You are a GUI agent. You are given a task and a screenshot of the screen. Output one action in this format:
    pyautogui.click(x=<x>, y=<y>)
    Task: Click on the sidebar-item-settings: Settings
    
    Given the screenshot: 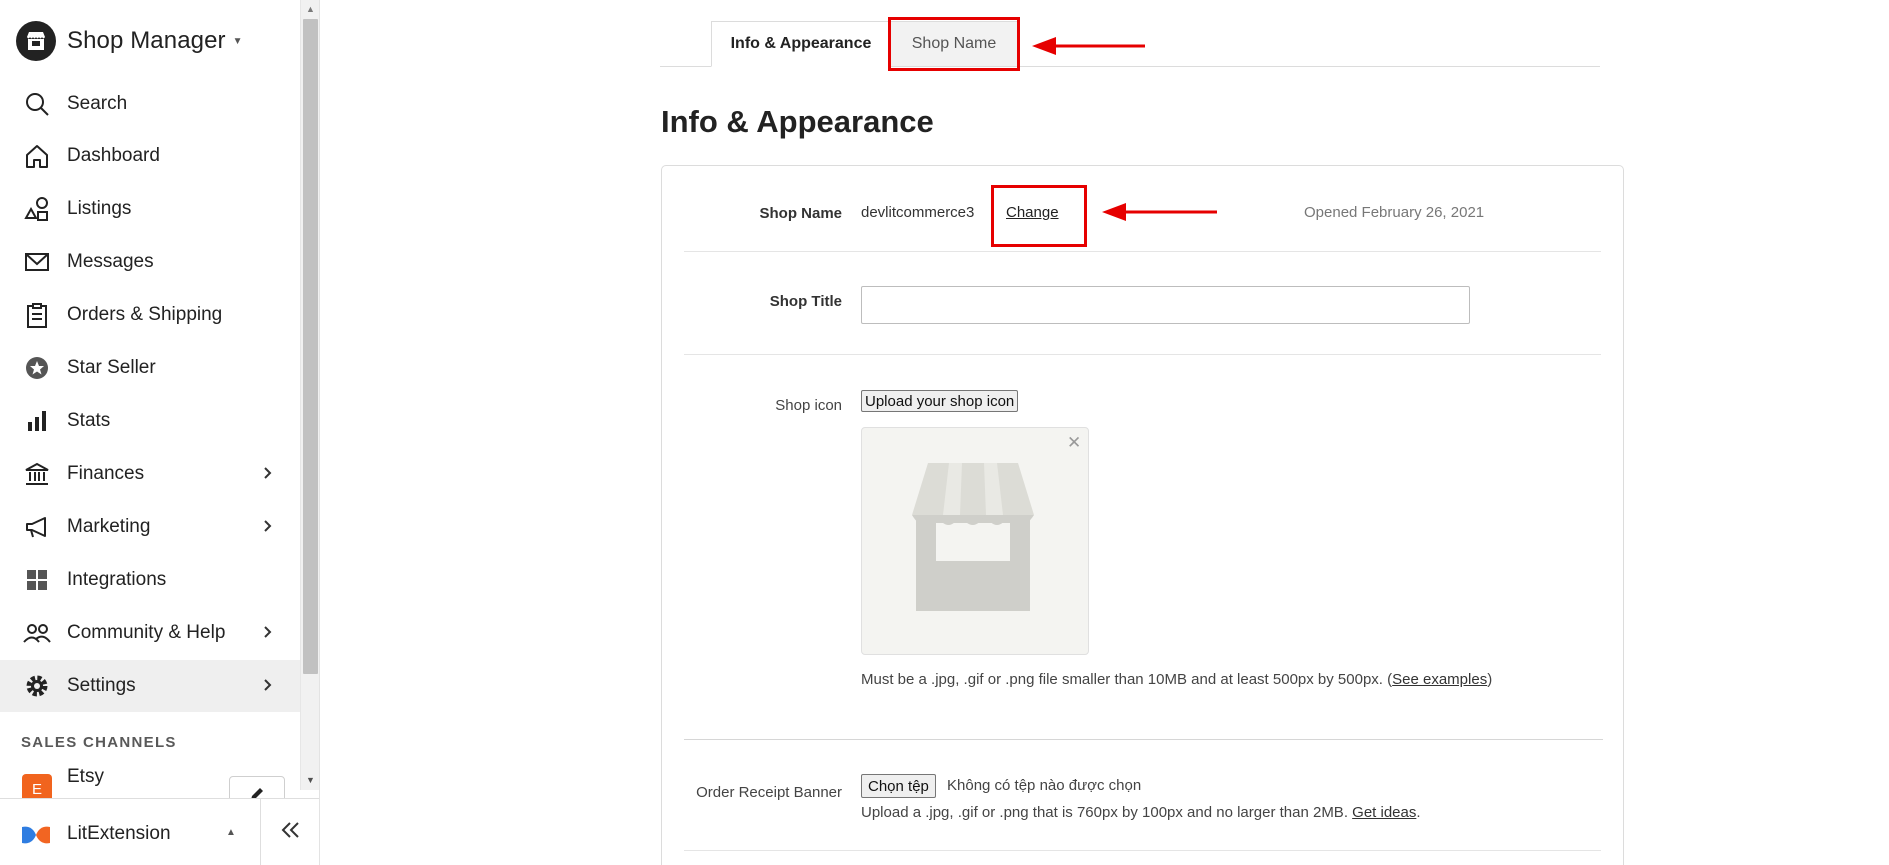 What is the action you would take?
    pyautogui.click(x=150, y=686)
    